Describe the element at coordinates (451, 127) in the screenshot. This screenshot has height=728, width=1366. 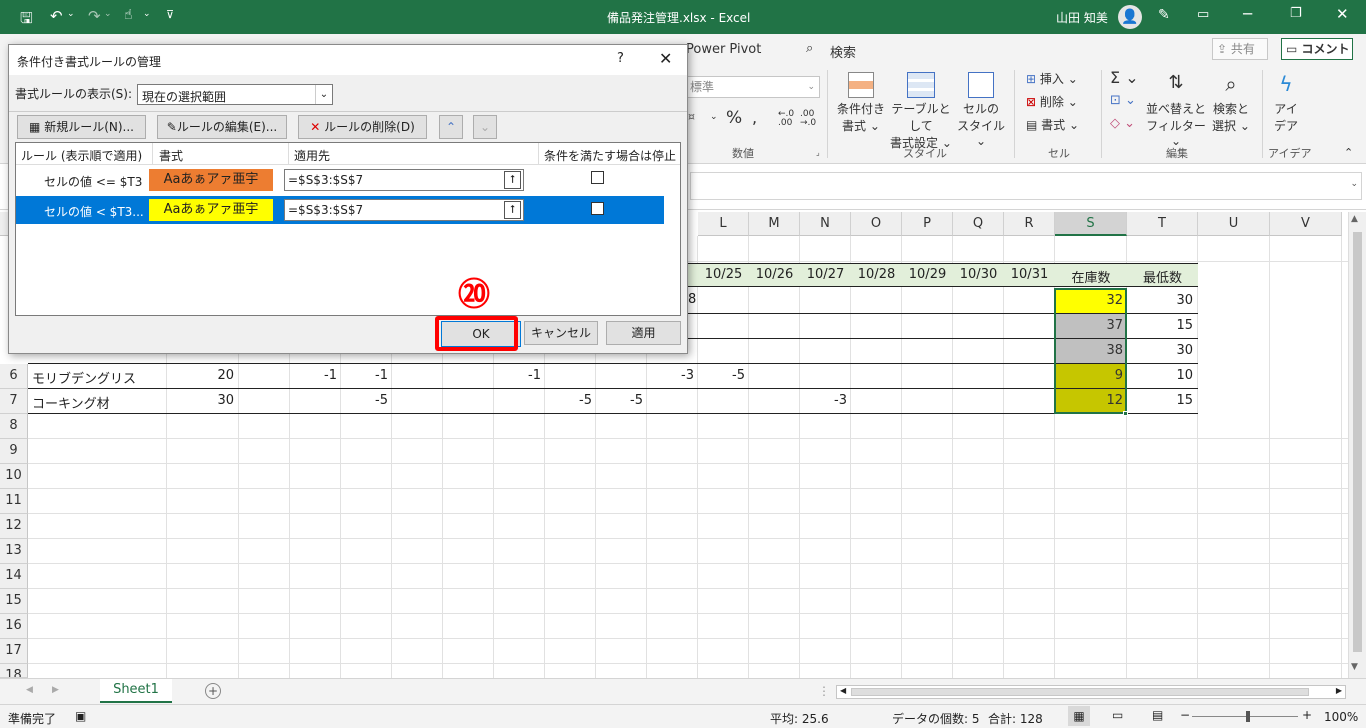
I see `move-up-button: ⌃` at that location.